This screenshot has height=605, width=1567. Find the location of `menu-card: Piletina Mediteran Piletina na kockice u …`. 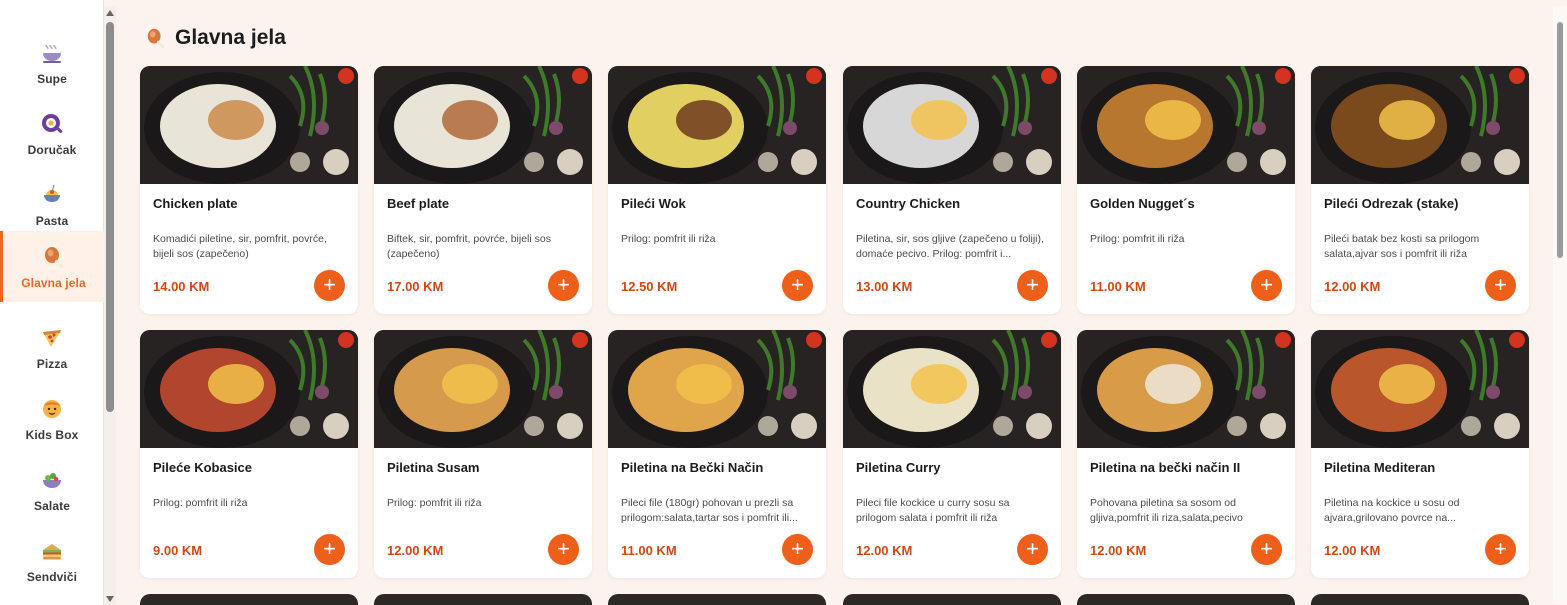

menu-card: Piletina Mediteran Piletina na kockice u … is located at coordinates (1420, 454).